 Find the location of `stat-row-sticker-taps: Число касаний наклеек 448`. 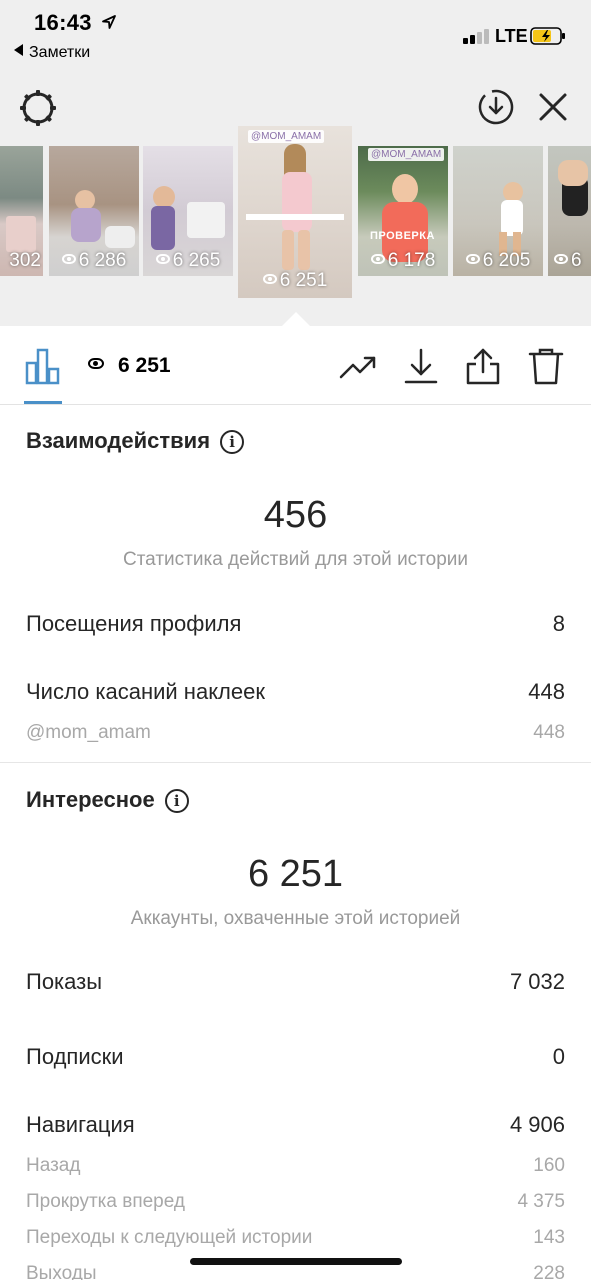

stat-row-sticker-taps: Число касаний наклеек 448 is located at coordinates (295, 694).